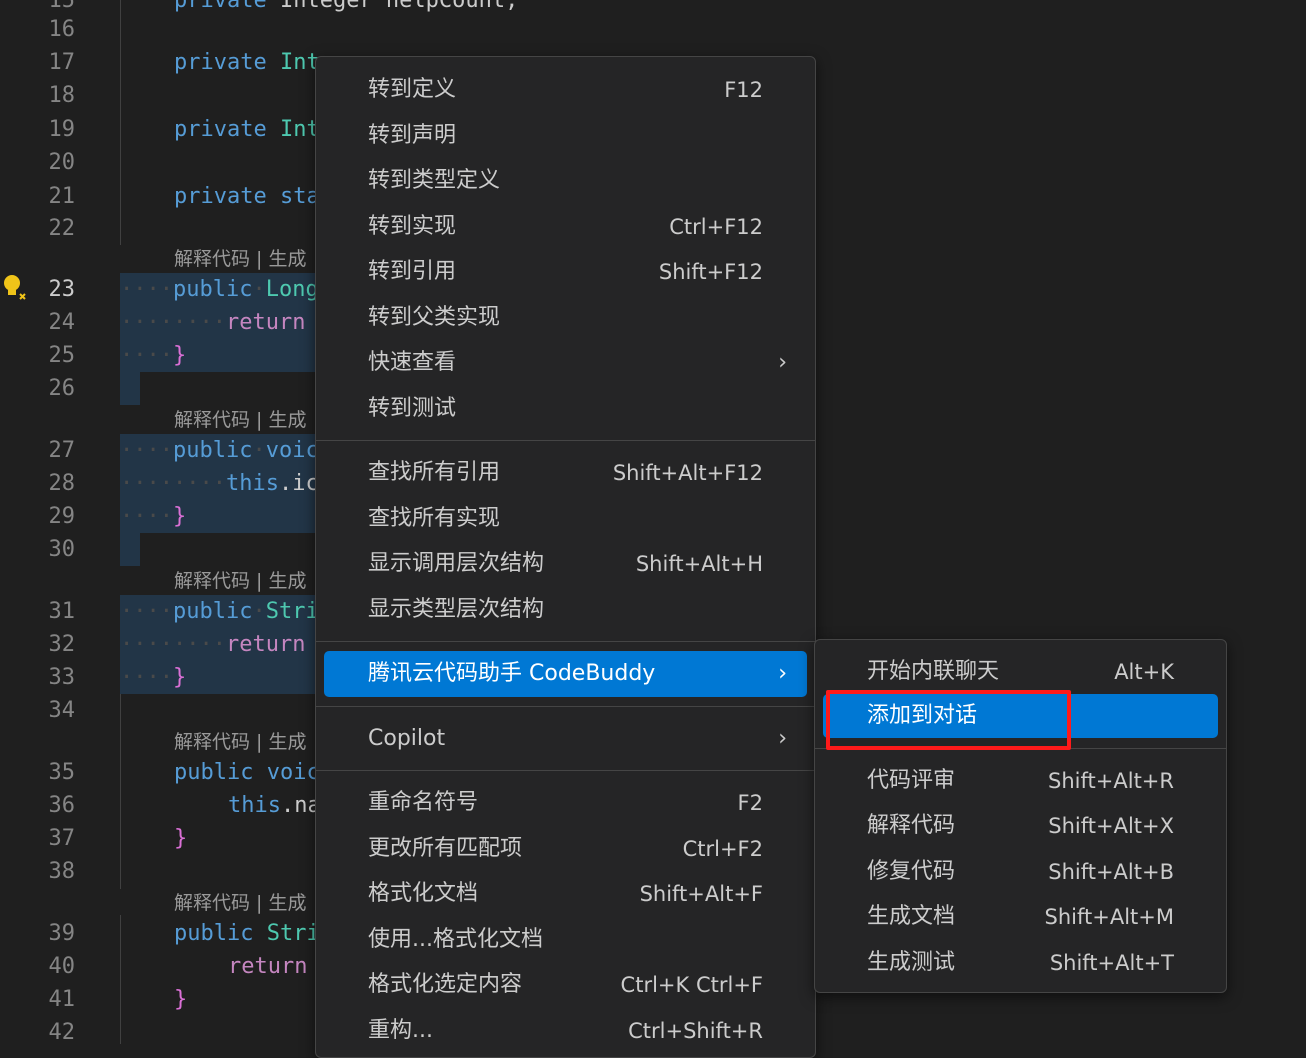 The width and height of the screenshot is (1306, 1058). Describe the element at coordinates (219, 450) in the screenshot. I see `code-line: ····public·voic` at that location.